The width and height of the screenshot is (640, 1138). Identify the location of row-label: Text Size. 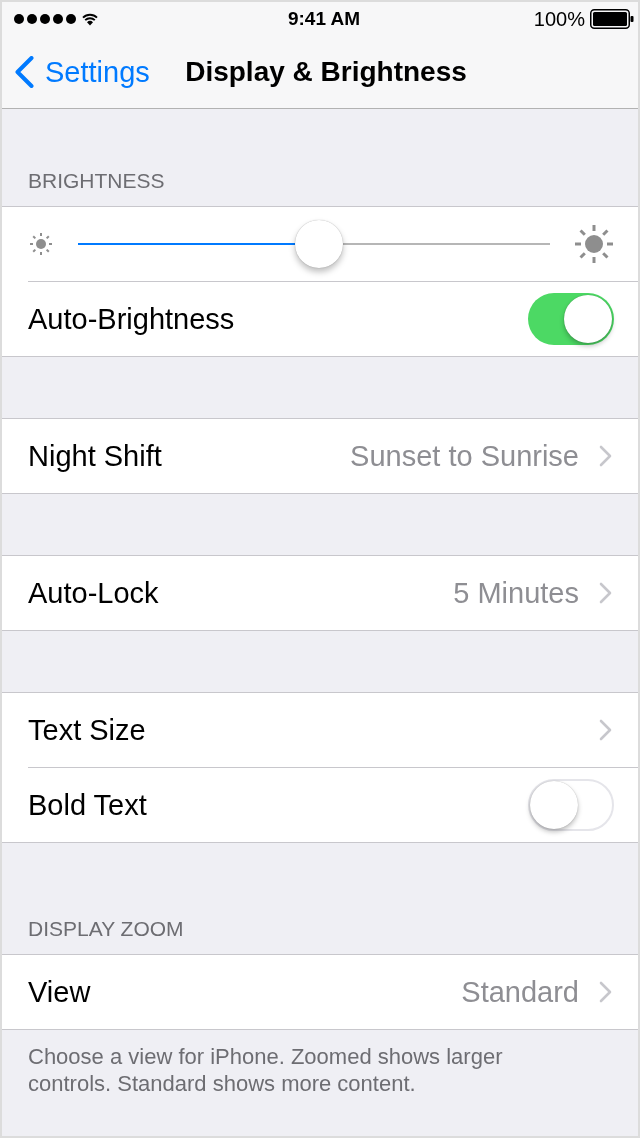
(87, 730).